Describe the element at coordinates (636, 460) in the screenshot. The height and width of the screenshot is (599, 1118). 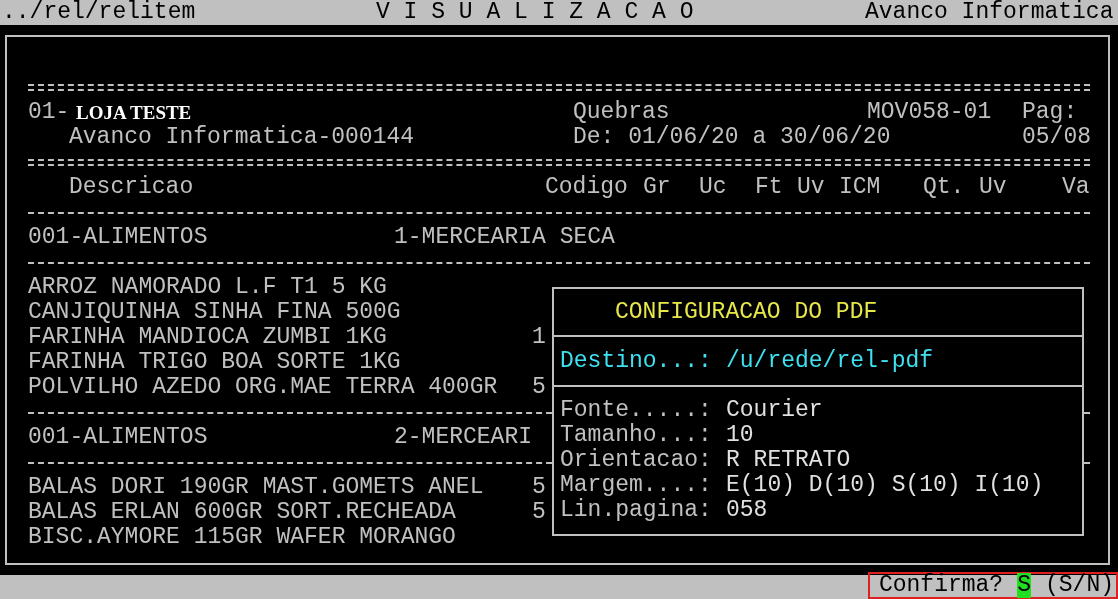
I see `field-label: Orientacao:` at that location.